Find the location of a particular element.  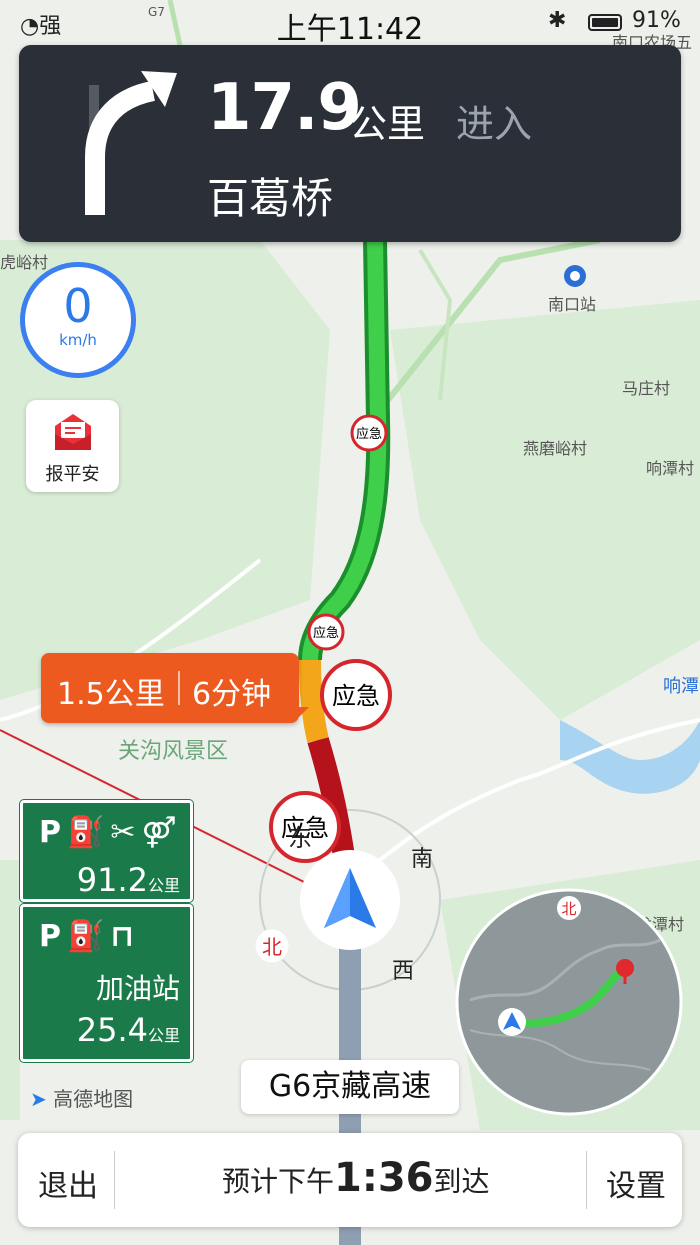

map-label-xiangtan: 响潭 is located at coordinates (681, 686).